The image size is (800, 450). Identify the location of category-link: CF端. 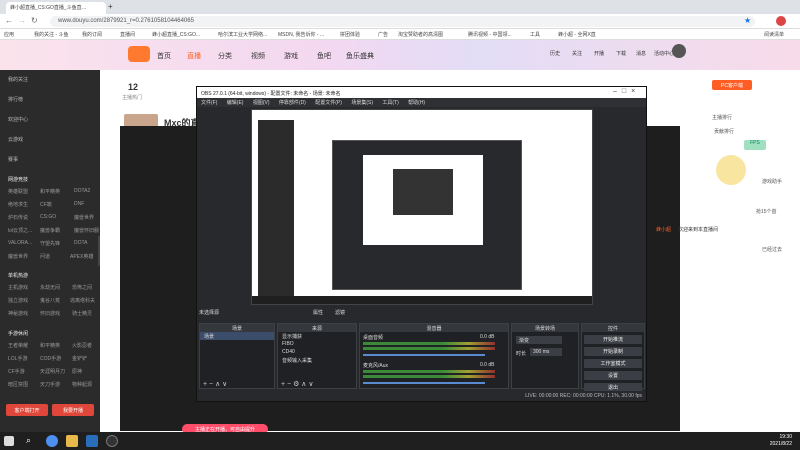
(46, 204).